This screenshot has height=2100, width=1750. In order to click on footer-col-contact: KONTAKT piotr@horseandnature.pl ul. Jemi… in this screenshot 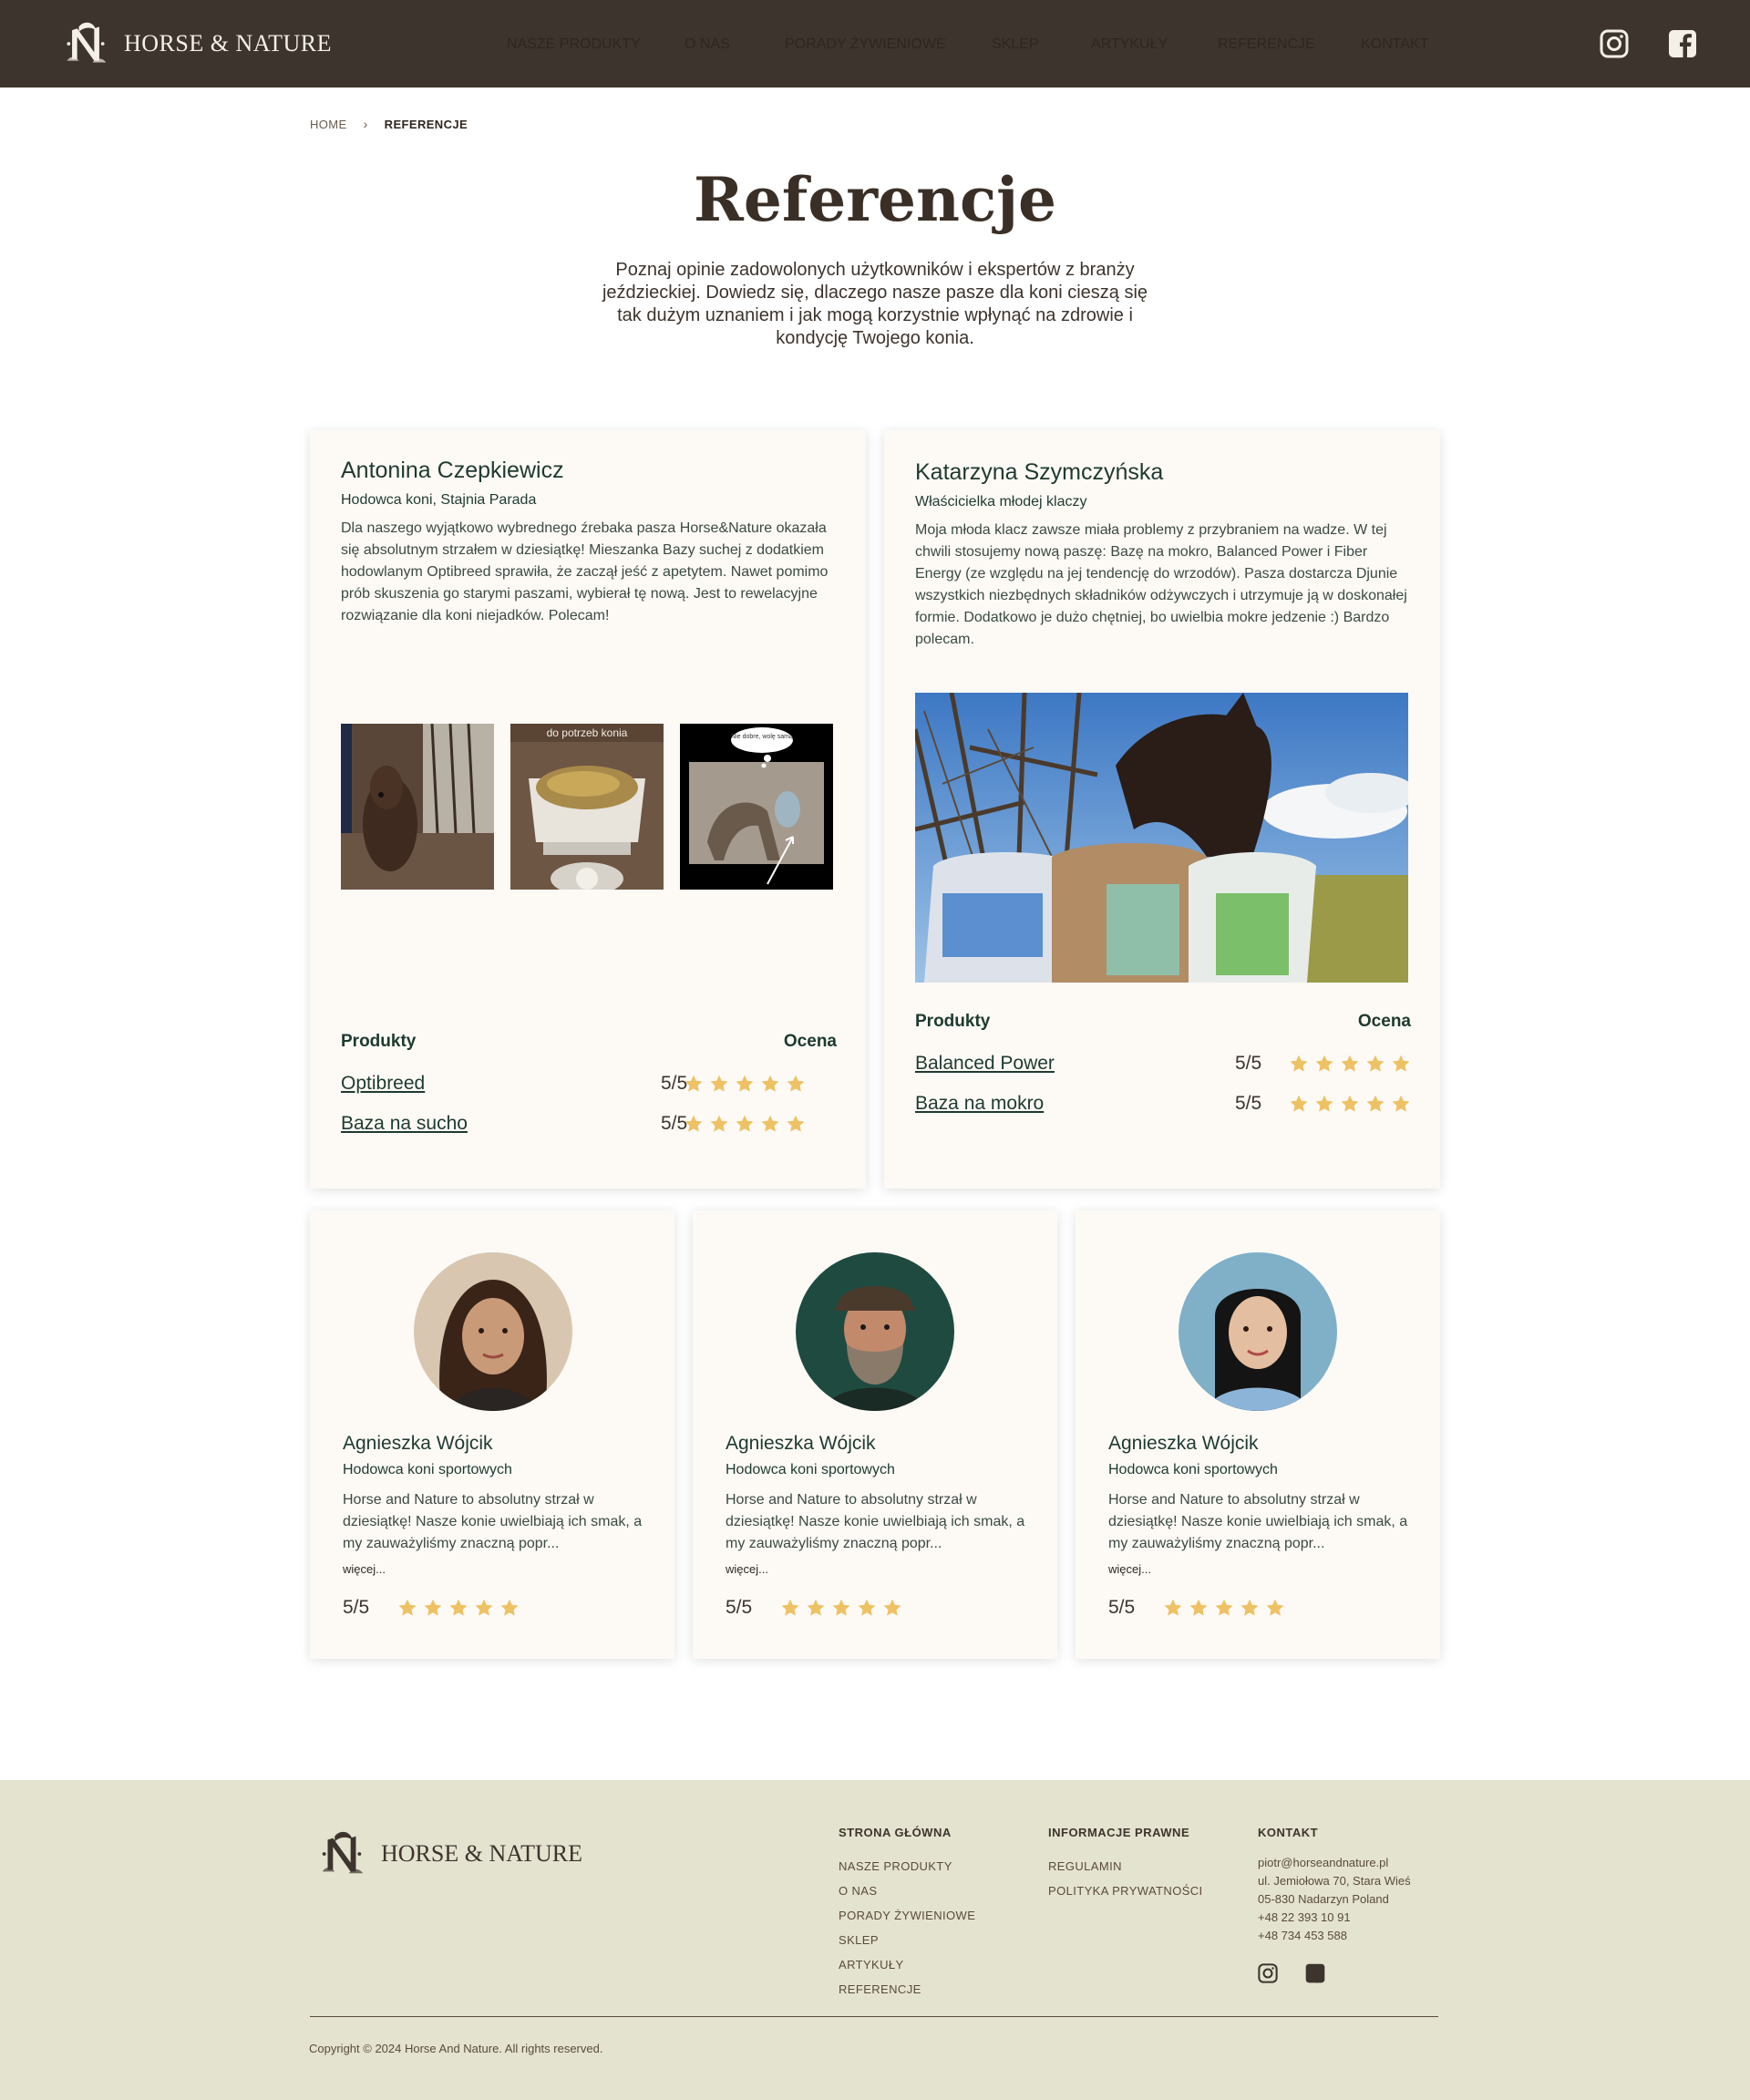, I will do `click(1334, 1905)`.